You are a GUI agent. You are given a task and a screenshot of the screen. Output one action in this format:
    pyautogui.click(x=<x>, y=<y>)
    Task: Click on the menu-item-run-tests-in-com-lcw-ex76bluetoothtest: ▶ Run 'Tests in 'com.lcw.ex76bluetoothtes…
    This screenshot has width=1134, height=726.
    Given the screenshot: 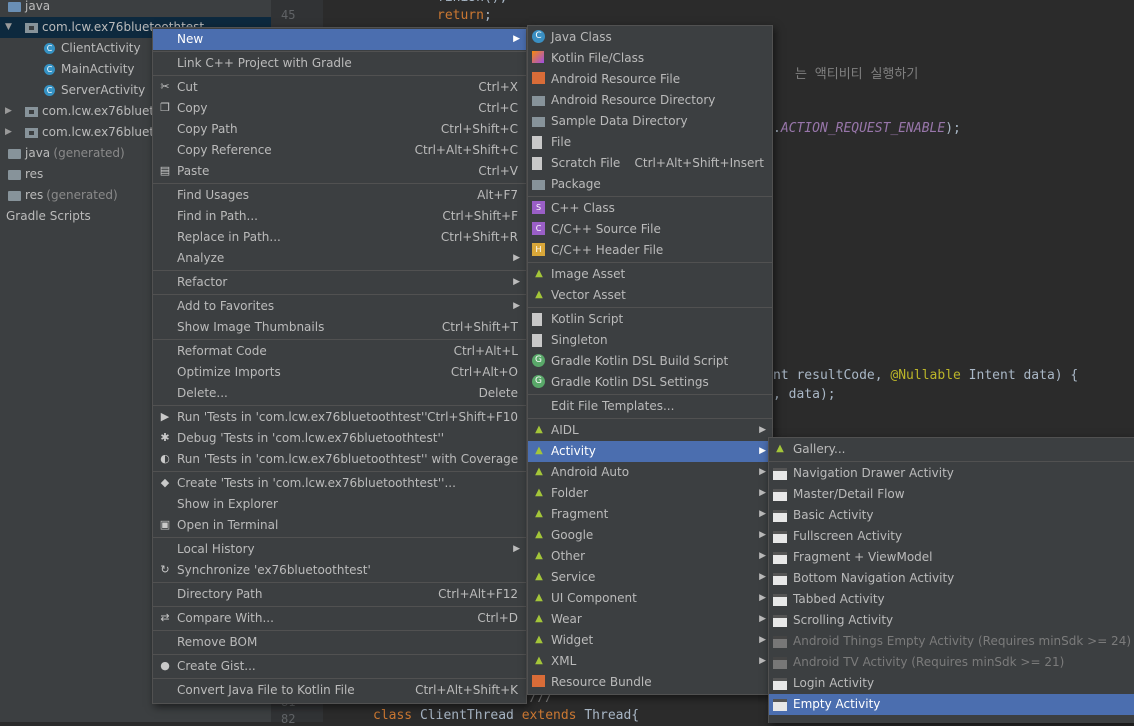 What is the action you would take?
    pyautogui.click(x=339, y=417)
    